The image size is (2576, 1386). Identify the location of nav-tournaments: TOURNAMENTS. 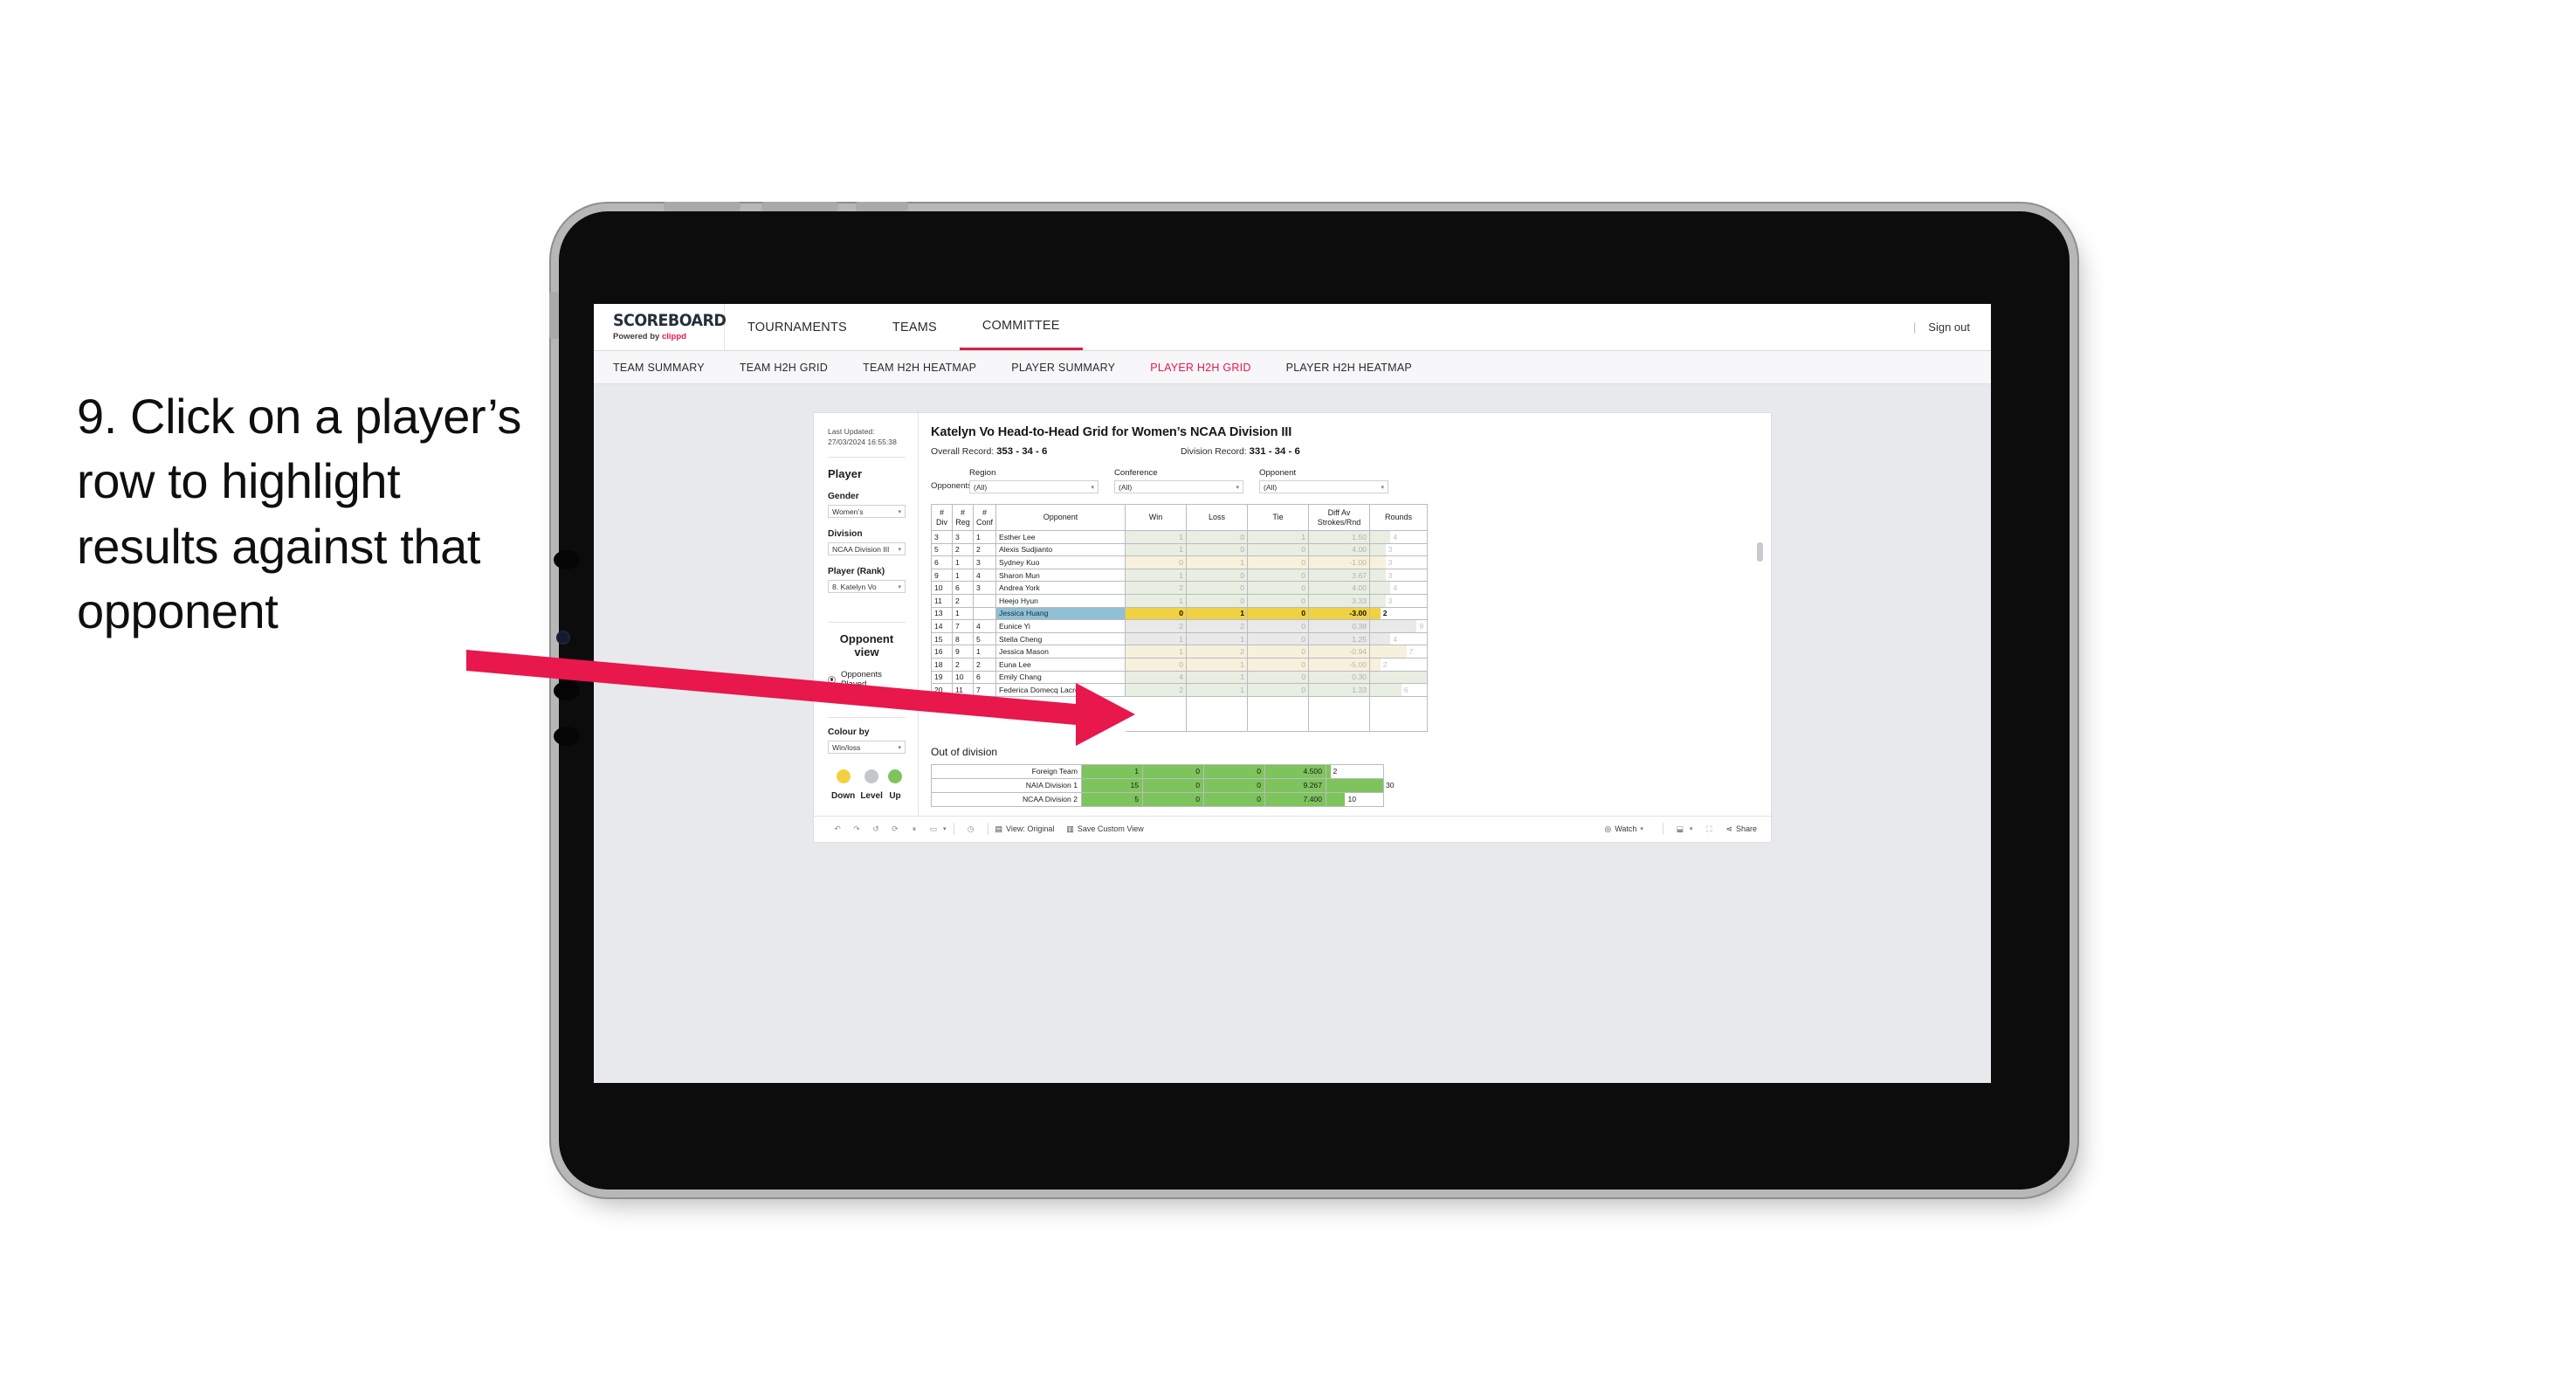
(797, 327).